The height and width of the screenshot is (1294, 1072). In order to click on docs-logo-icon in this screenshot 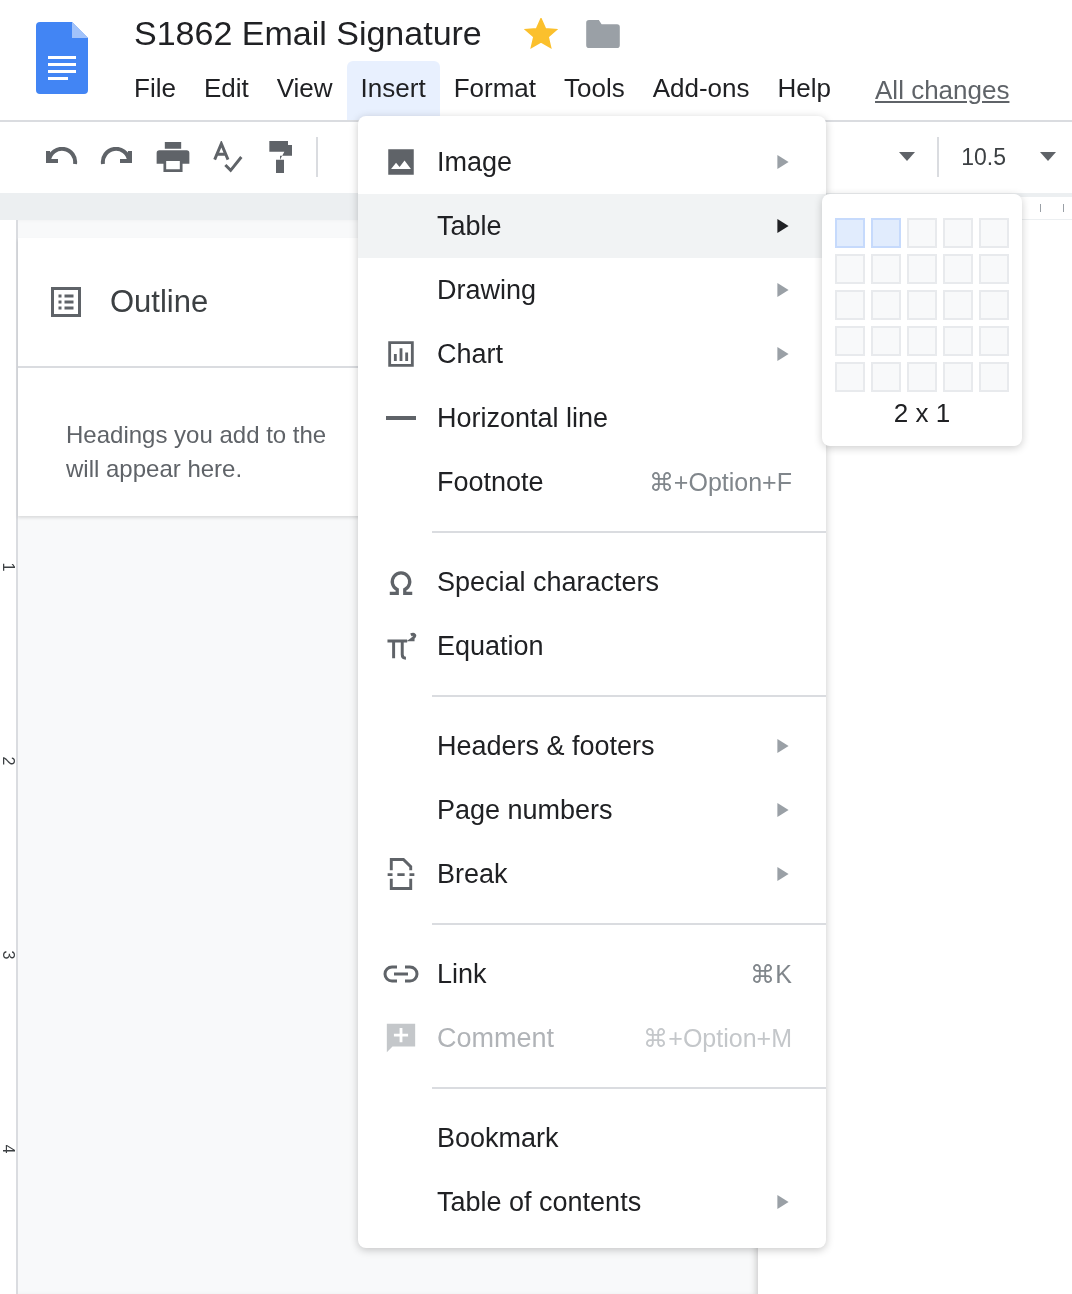, I will do `click(62, 58)`.